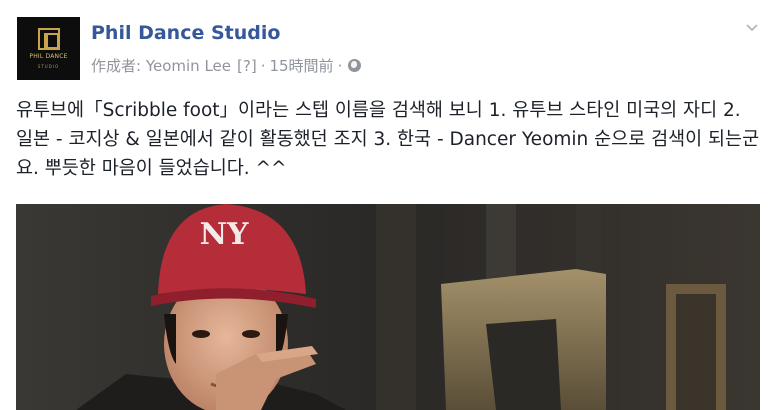 This screenshot has height=410, width=775. What do you see at coordinates (752, 27) in the screenshot?
I see `chevron-down-icon` at bounding box center [752, 27].